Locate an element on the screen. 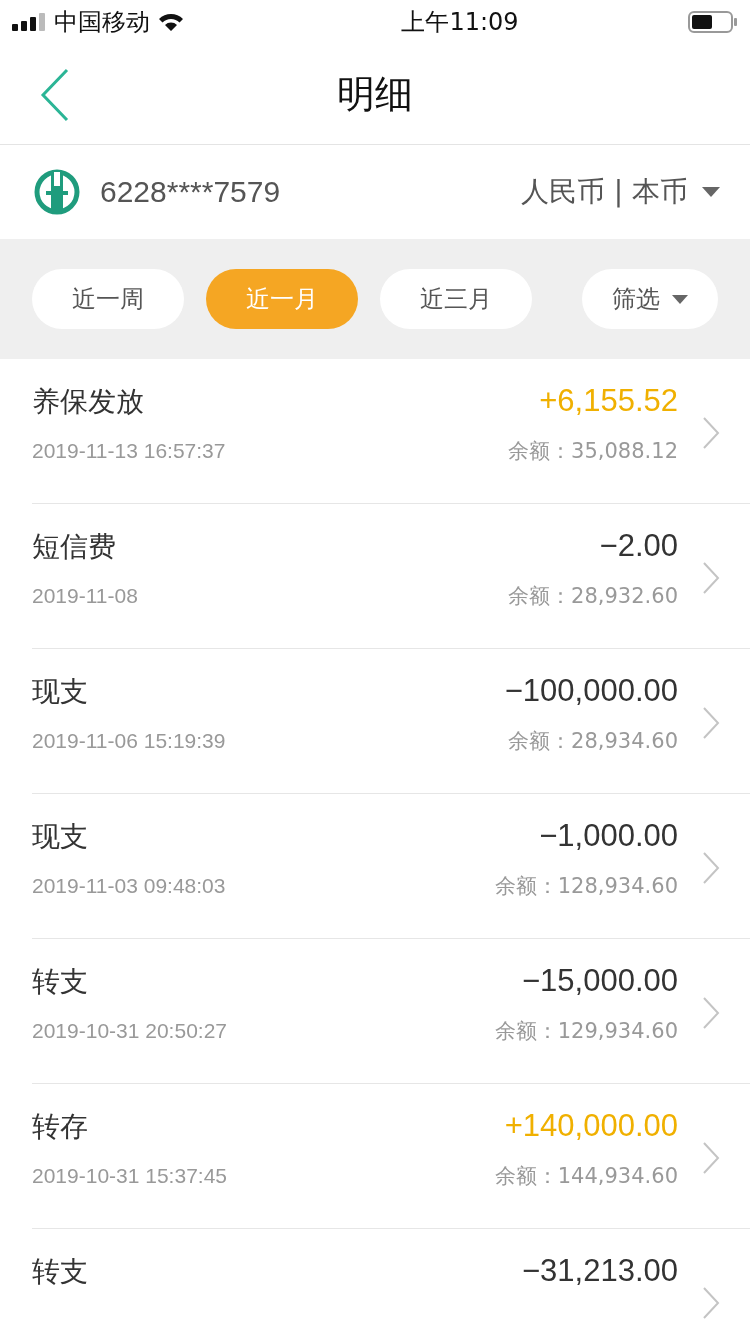  transaction-amount: −2.00 is located at coordinates (638, 546).